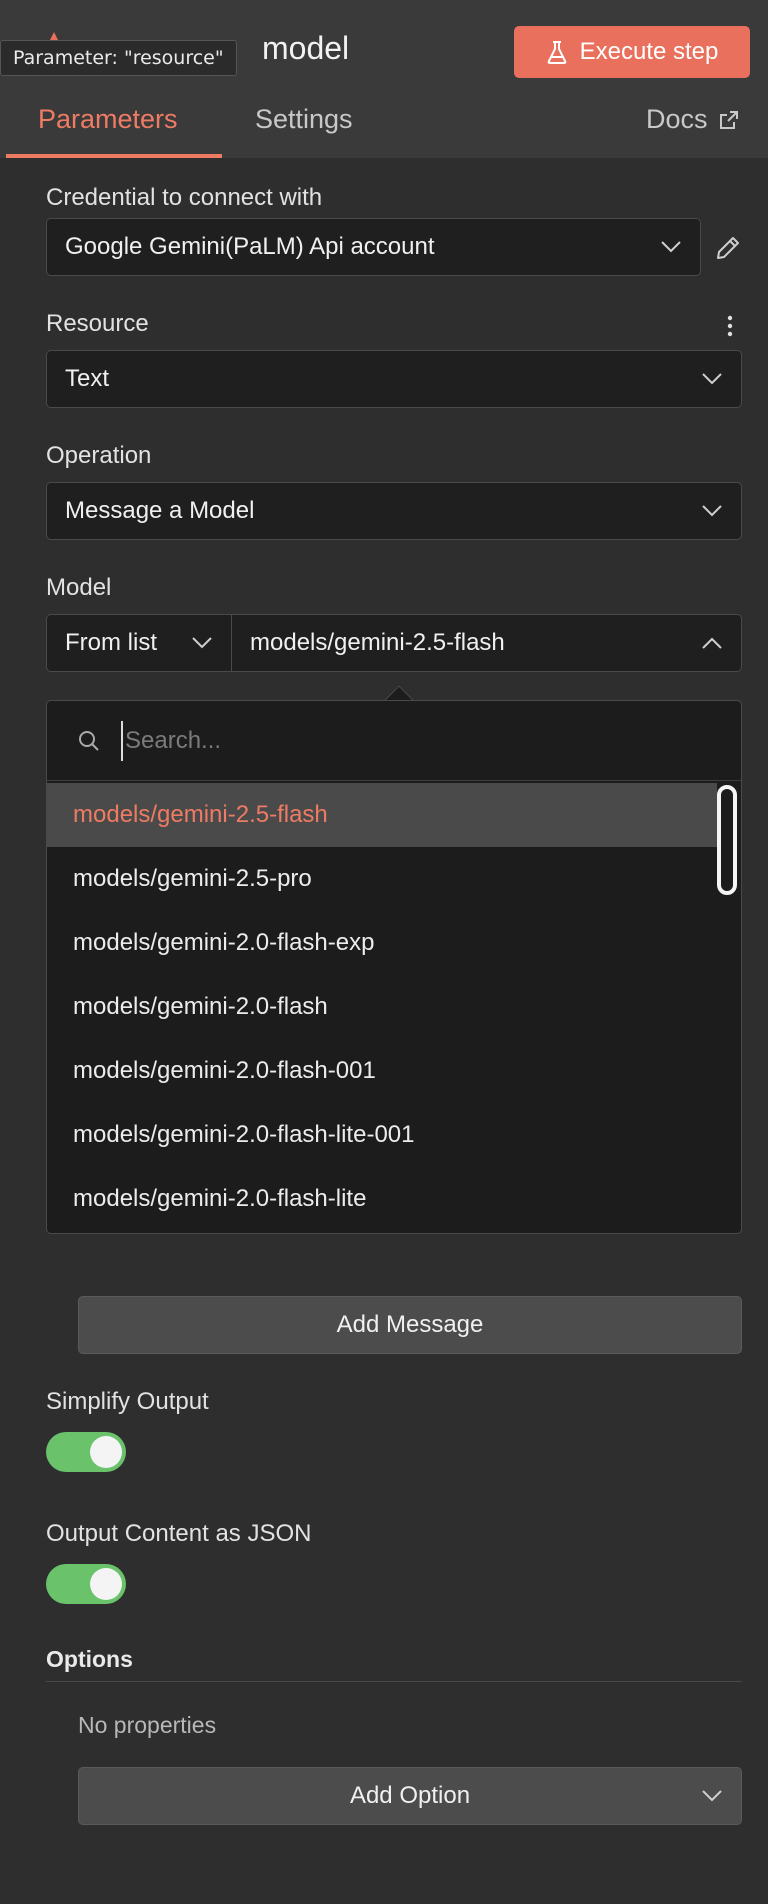  I want to click on dropdown-search-row, so click(394, 741).